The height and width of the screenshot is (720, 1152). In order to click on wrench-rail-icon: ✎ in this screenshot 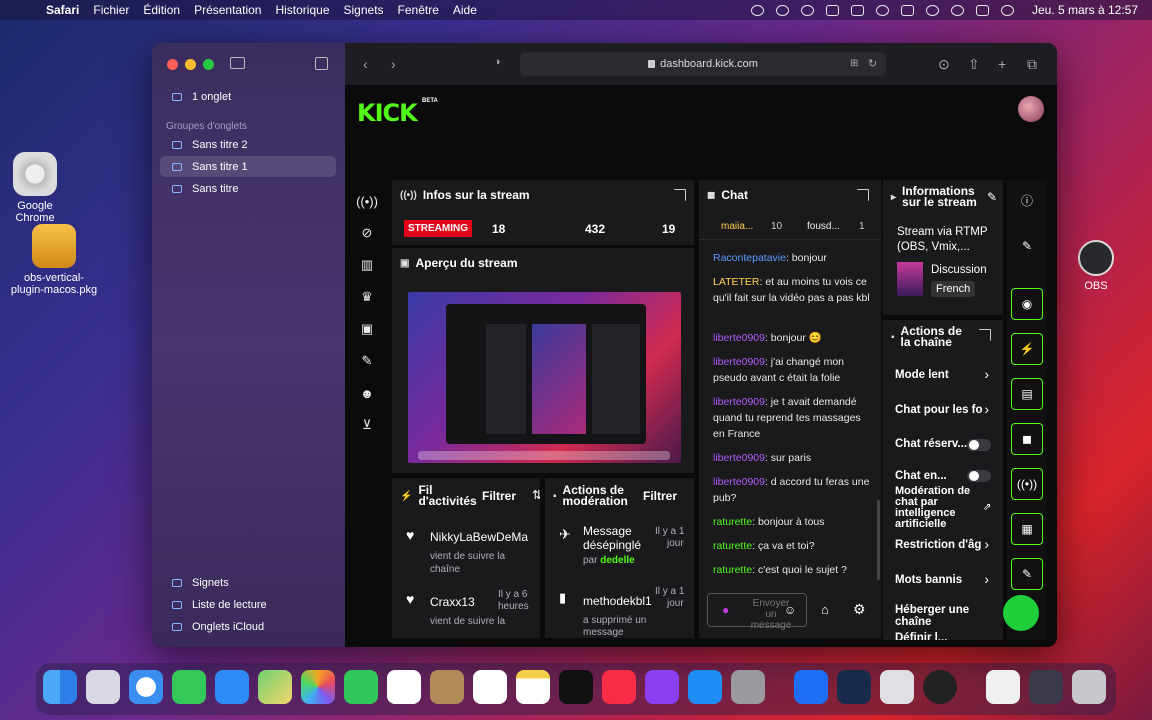, I will do `click(1027, 574)`.